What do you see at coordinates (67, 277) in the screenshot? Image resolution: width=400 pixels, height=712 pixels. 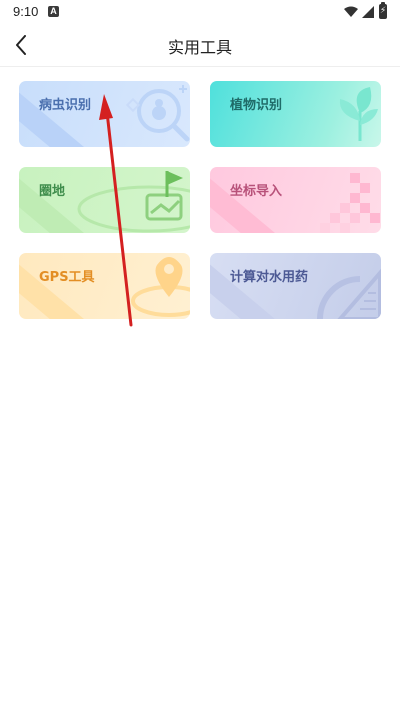 I see `tool-label: GPS工具` at bounding box center [67, 277].